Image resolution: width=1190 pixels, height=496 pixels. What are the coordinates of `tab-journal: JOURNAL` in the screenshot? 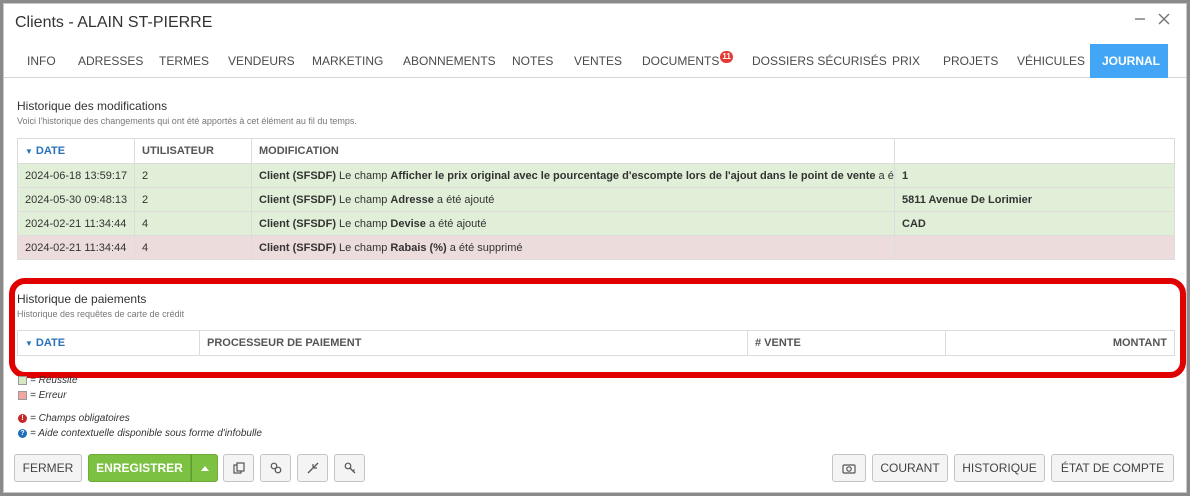 It's located at (1129, 61).